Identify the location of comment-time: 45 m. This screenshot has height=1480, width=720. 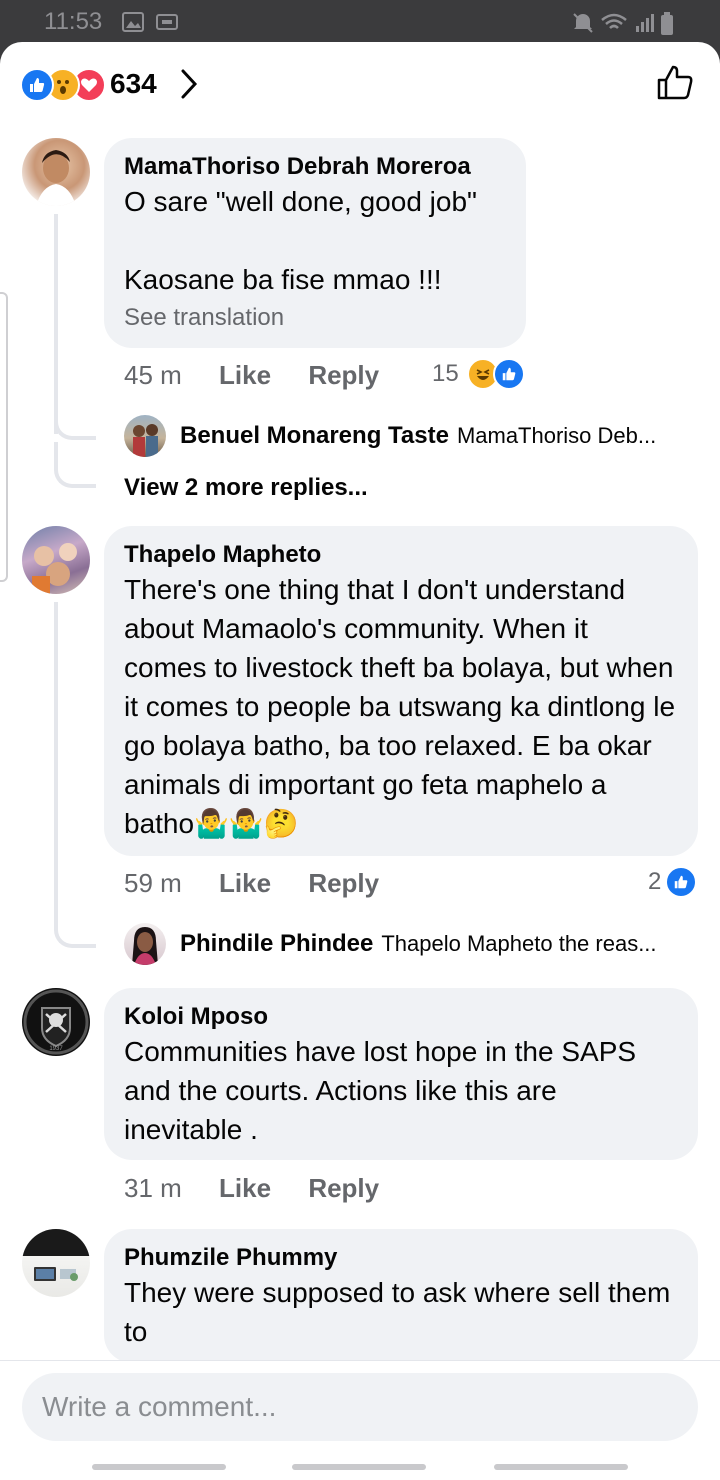
(153, 375).